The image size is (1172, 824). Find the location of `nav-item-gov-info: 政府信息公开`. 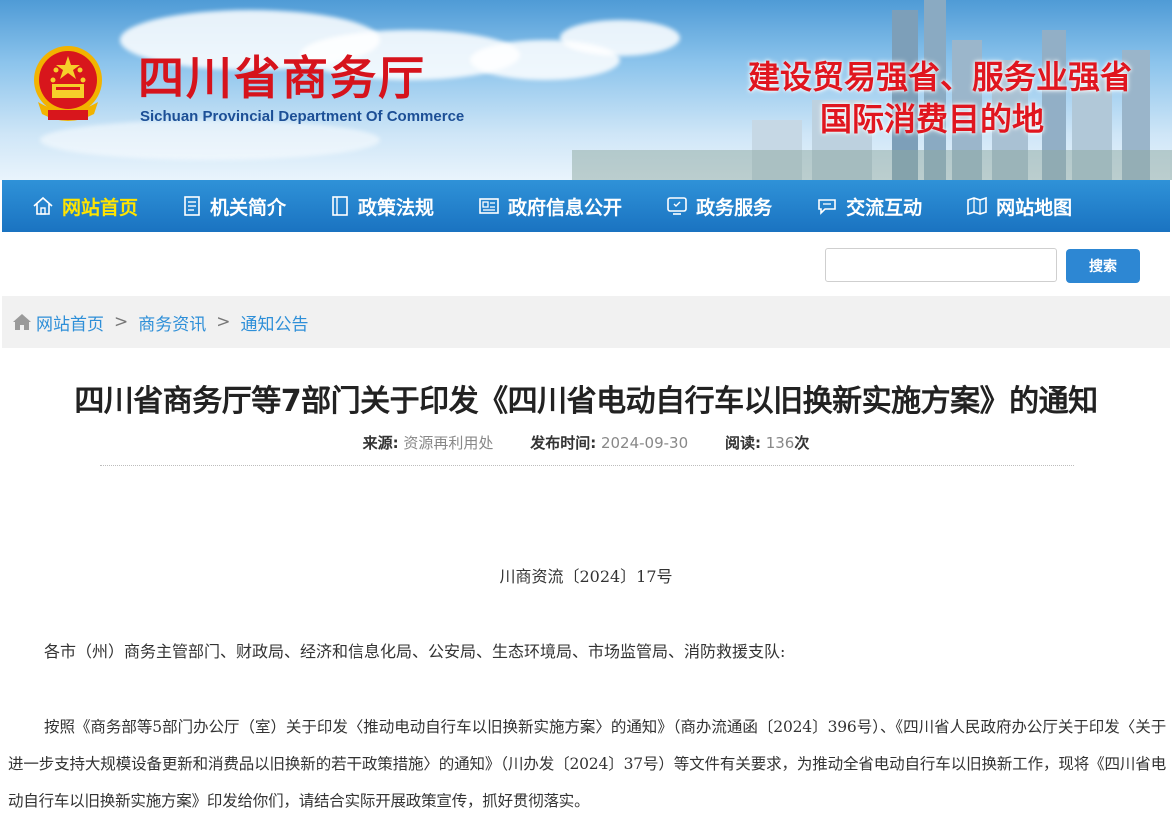

nav-item-gov-info: 政府信息公开 is located at coordinates (542, 206).